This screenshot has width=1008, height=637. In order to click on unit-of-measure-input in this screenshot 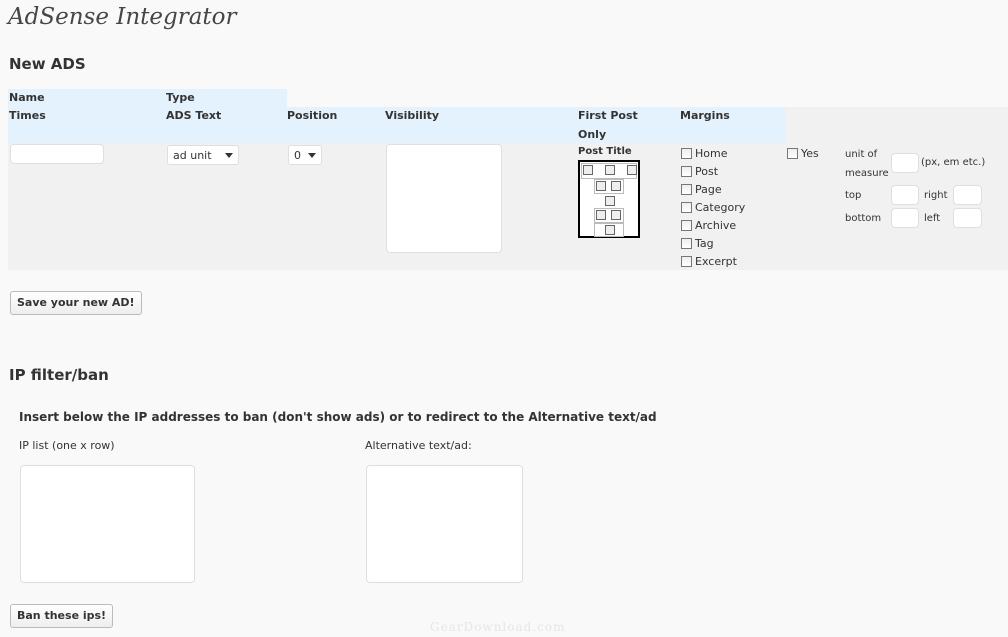, I will do `click(905, 163)`.